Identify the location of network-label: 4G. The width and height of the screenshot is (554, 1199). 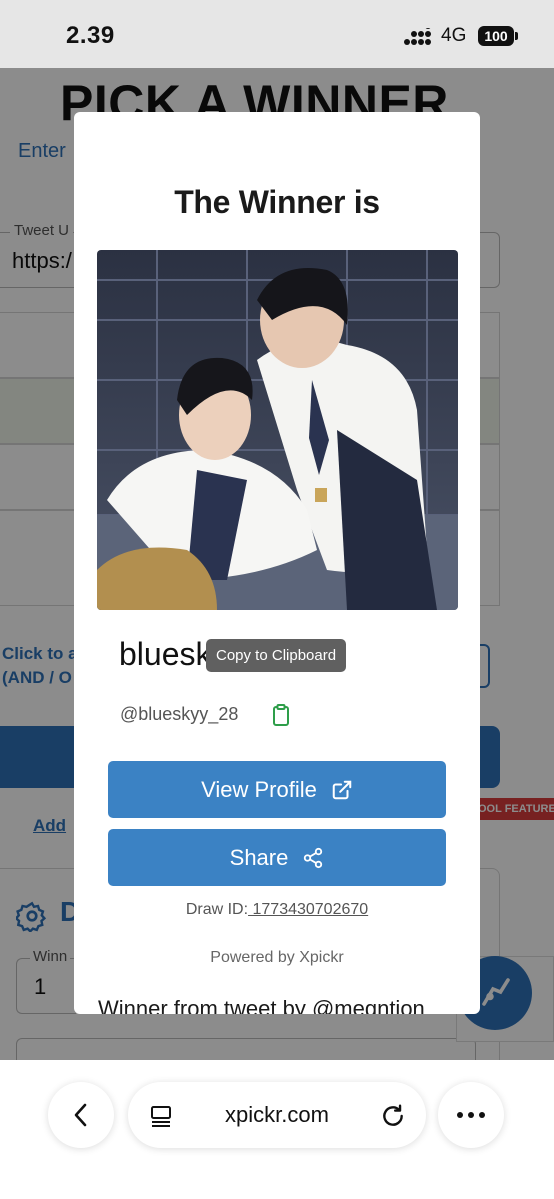
(454, 35).